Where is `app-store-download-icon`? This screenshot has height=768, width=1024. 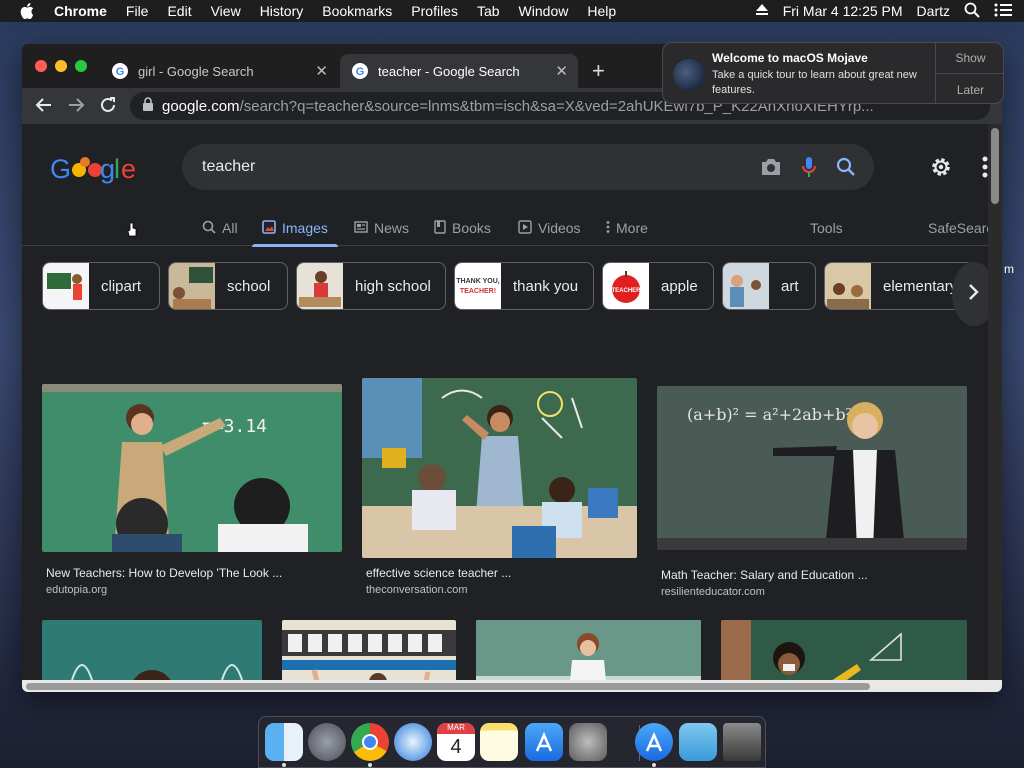
app-store-download-icon is located at coordinates (654, 742).